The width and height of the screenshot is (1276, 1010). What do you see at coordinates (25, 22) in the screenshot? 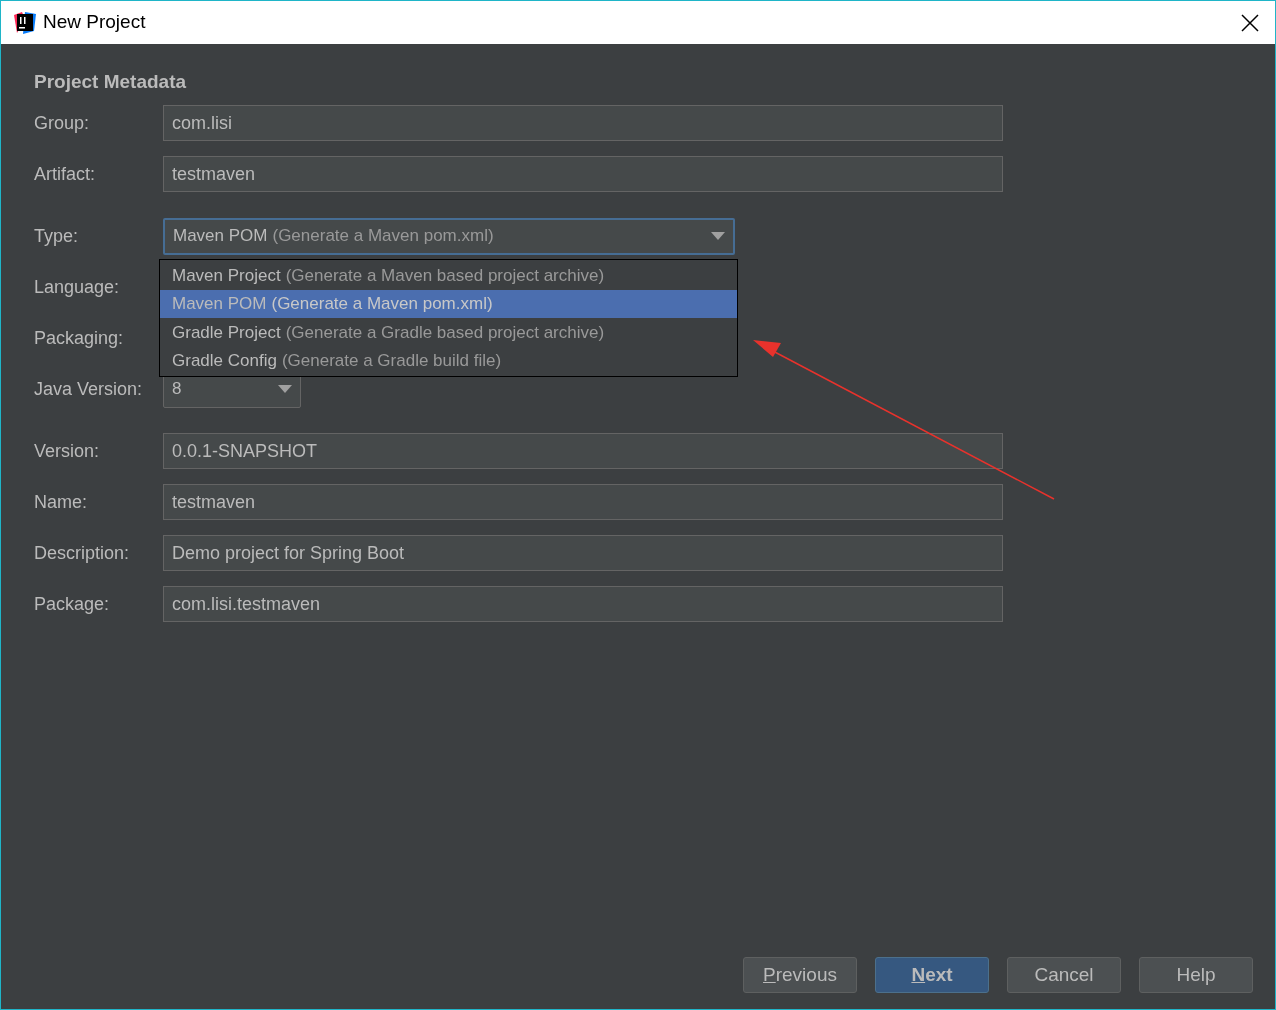
I see `app-logo-icon` at bounding box center [25, 22].